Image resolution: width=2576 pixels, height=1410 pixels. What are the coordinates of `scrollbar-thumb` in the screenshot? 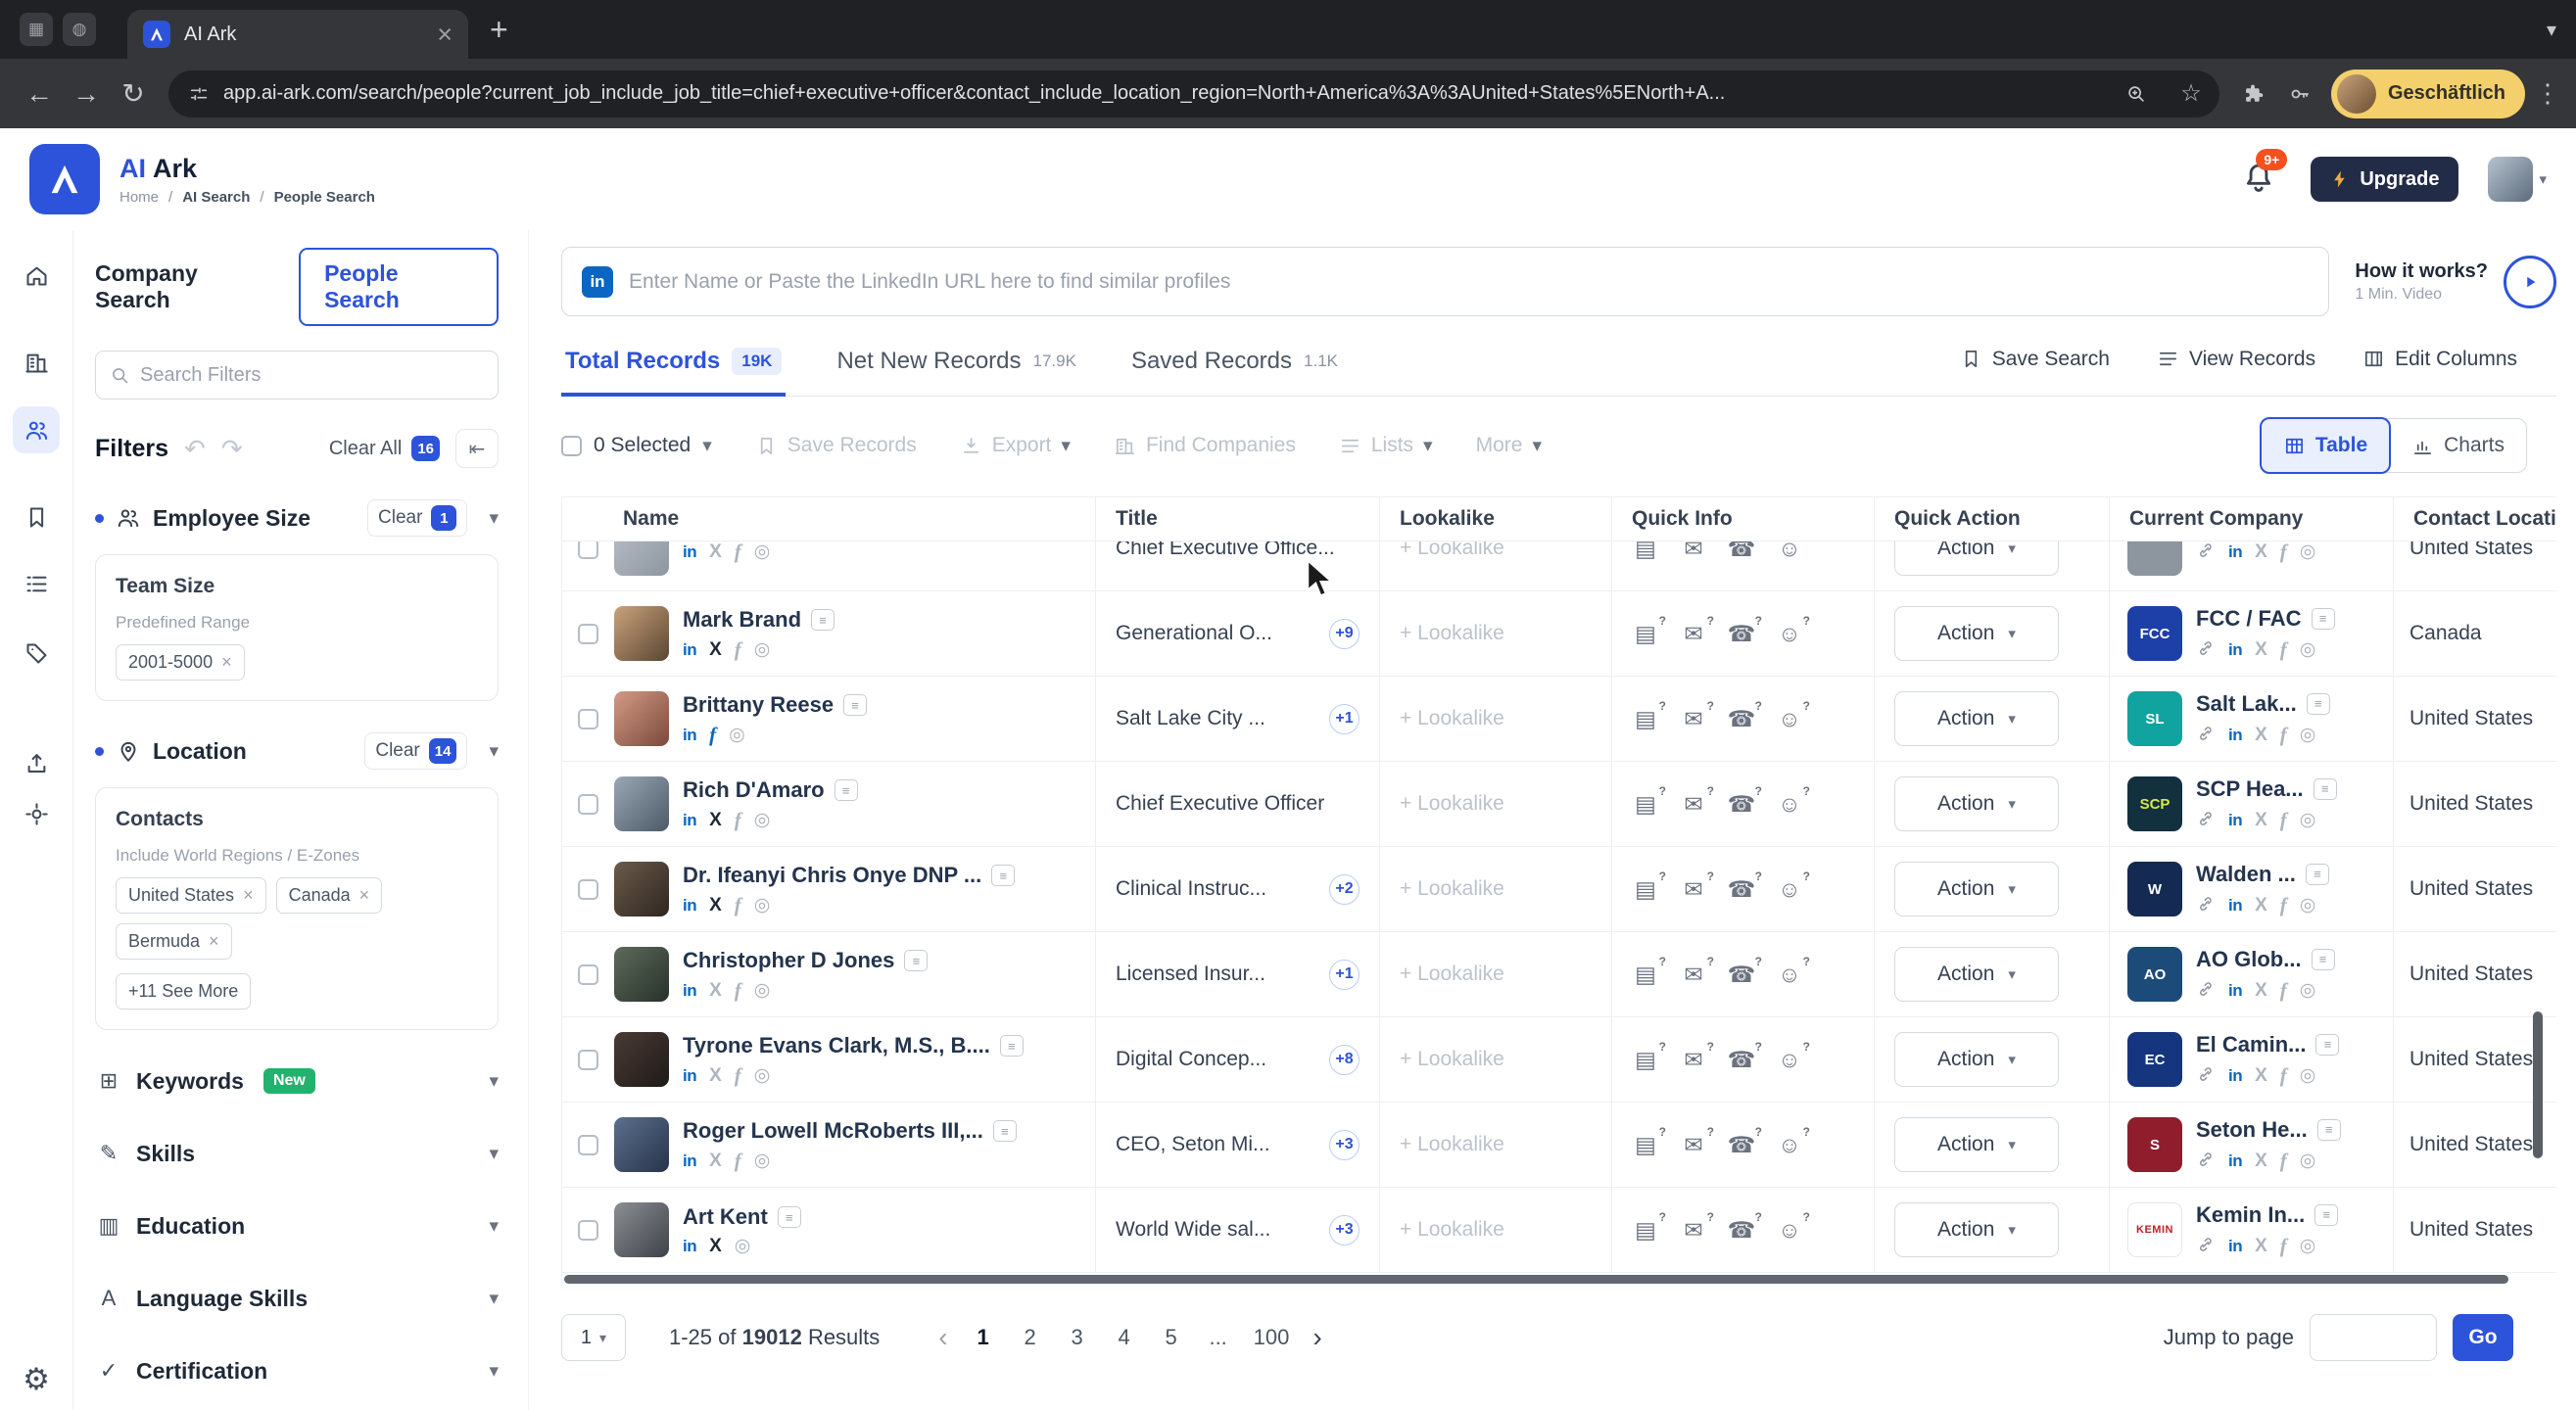 It's located at (1536, 1279).